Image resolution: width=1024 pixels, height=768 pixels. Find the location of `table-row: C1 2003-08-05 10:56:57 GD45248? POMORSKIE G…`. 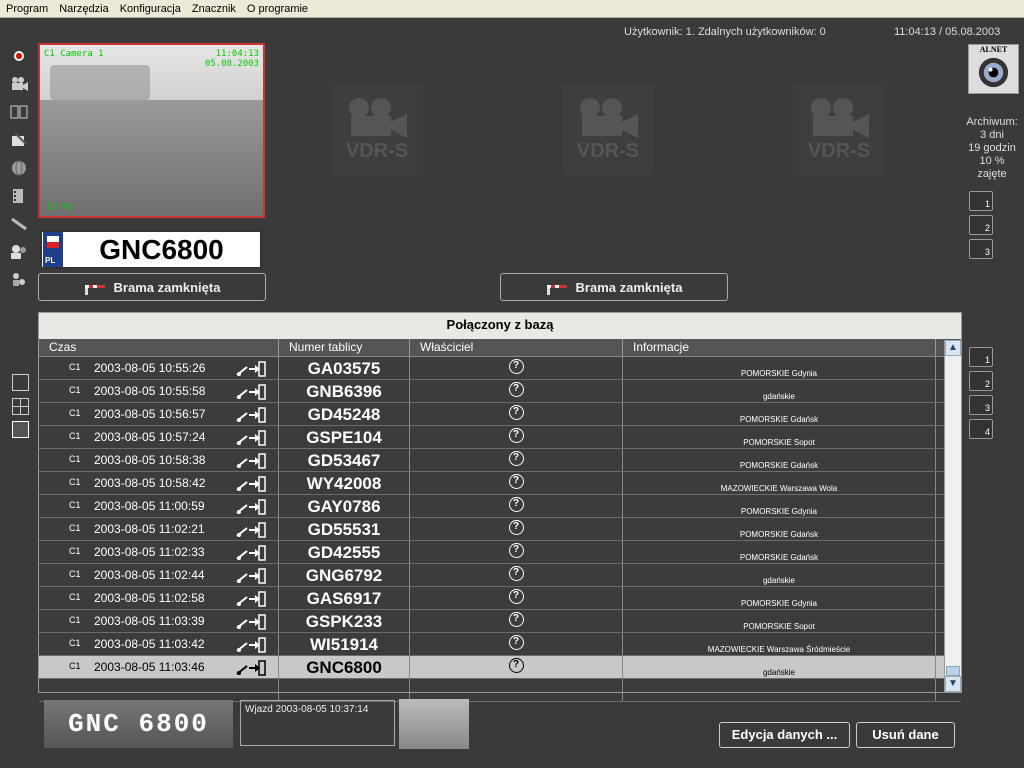

table-row: C1 2003-08-05 10:56:57 GD45248? POMORSKIE G… is located at coordinates (500, 414).